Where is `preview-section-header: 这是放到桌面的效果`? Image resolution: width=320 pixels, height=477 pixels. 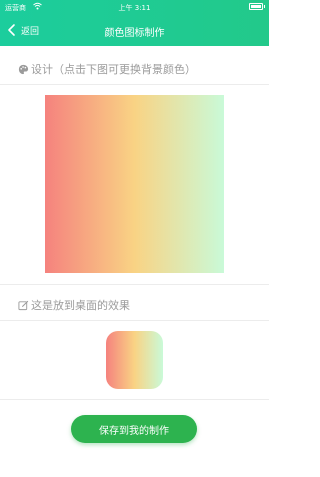
preview-section-header: 这是放到桌面的效果 is located at coordinates (74, 305).